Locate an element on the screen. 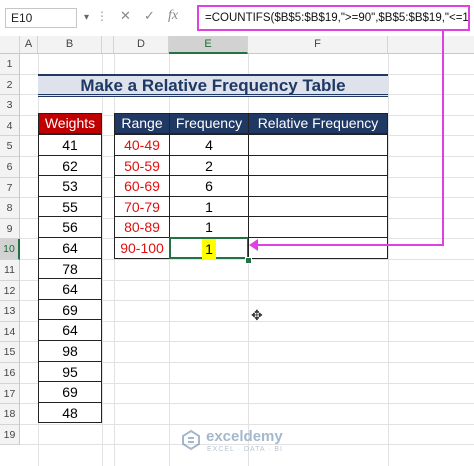  weight-cell: 41 is located at coordinates (70, 145).